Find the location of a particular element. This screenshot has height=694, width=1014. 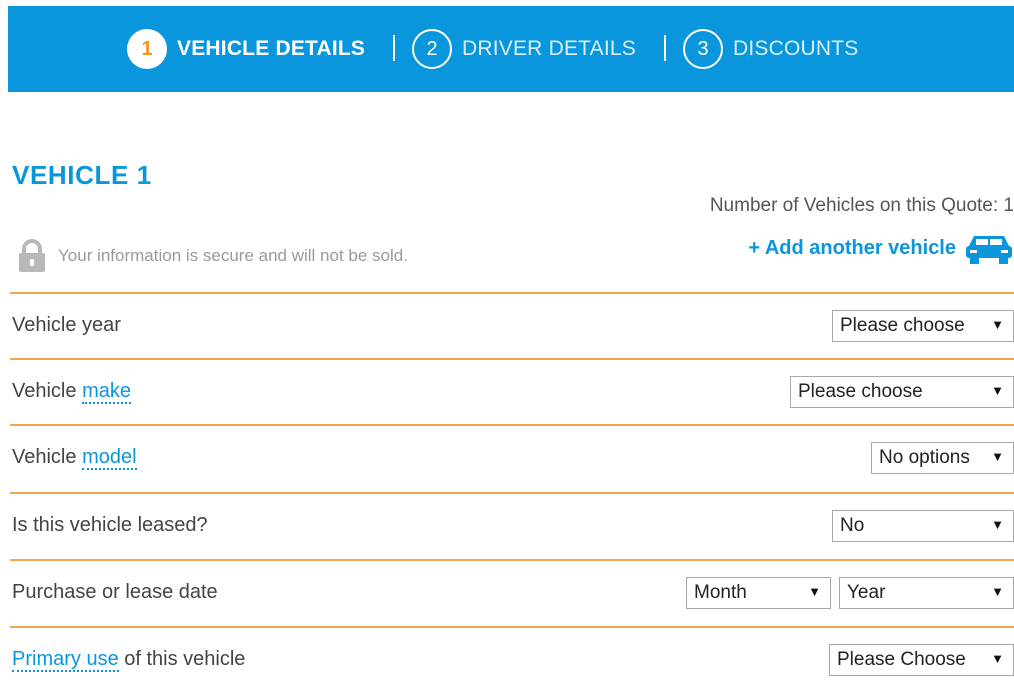

step-label-discounts: DISCOUNTS is located at coordinates (796, 48).